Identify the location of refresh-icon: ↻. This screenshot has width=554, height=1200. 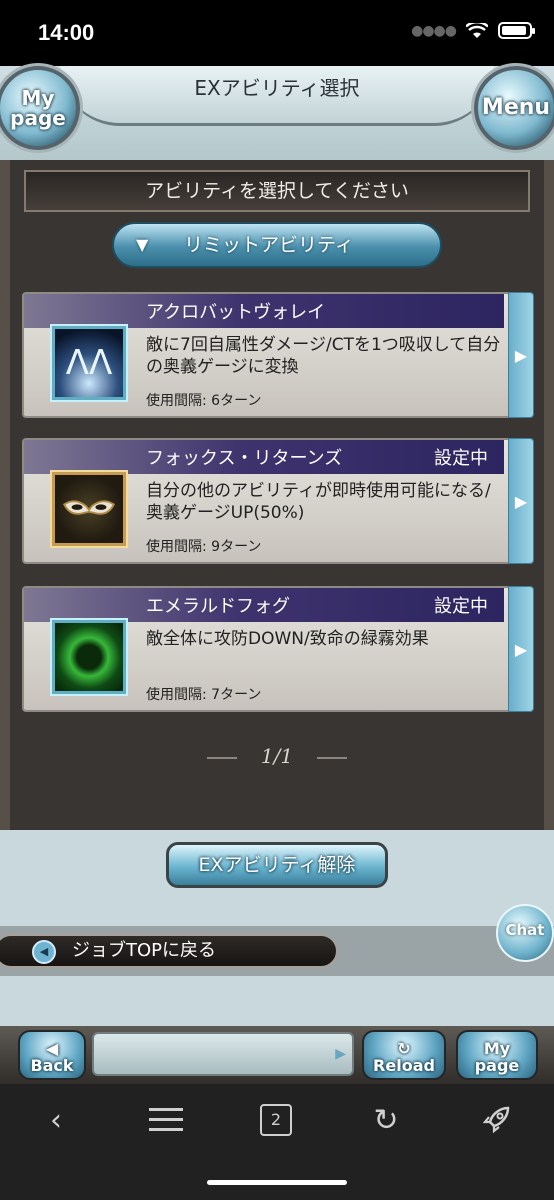
(386, 1120).